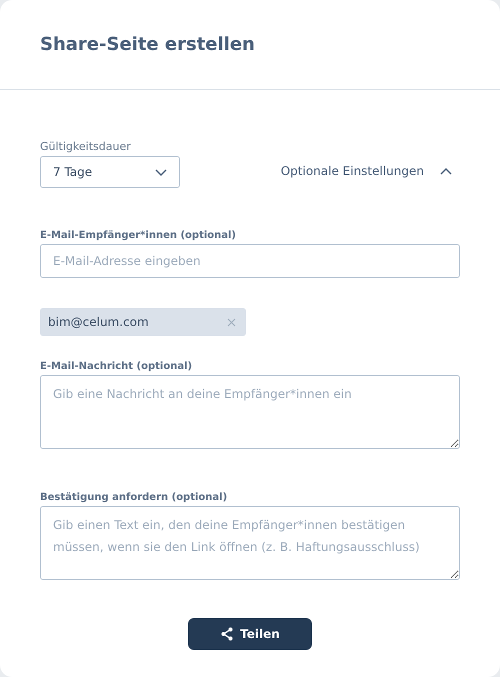 Image resolution: width=500 pixels, height=677 pixels. Describe the element at coordinates (250, 634) in the screenshot. I see `share-button: Teilen` at that location.